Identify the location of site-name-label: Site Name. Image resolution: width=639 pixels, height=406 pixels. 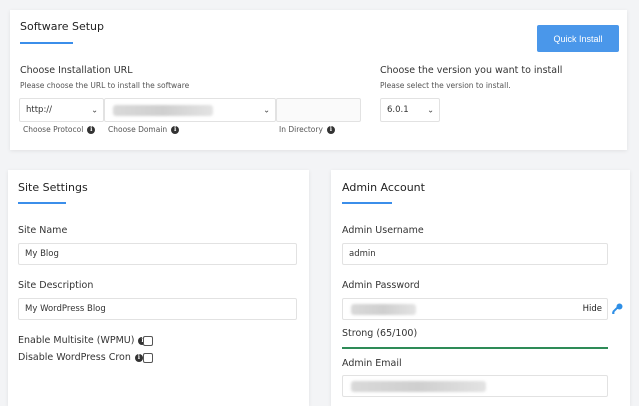
(43, 230).